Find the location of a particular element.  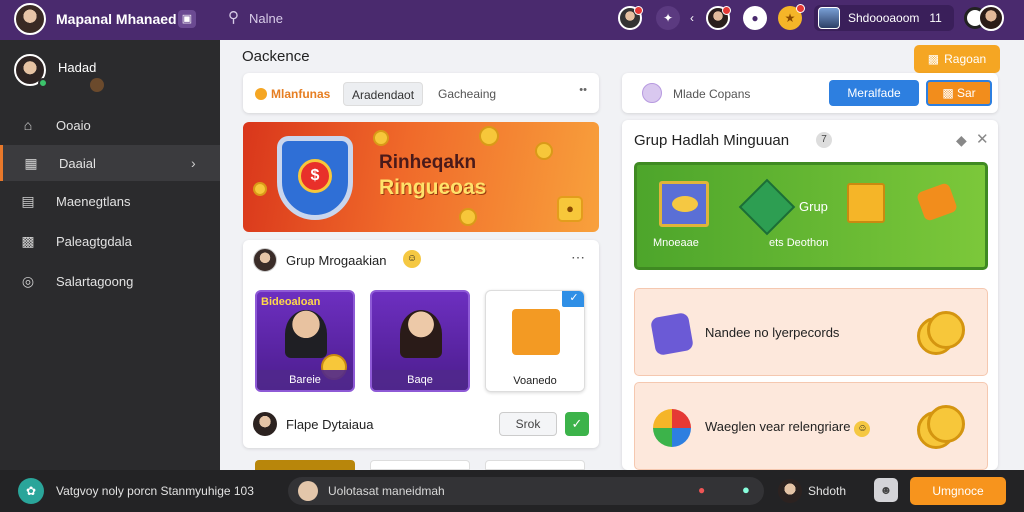

top-action-label: Ragoan is located at coordinates (965, 59).